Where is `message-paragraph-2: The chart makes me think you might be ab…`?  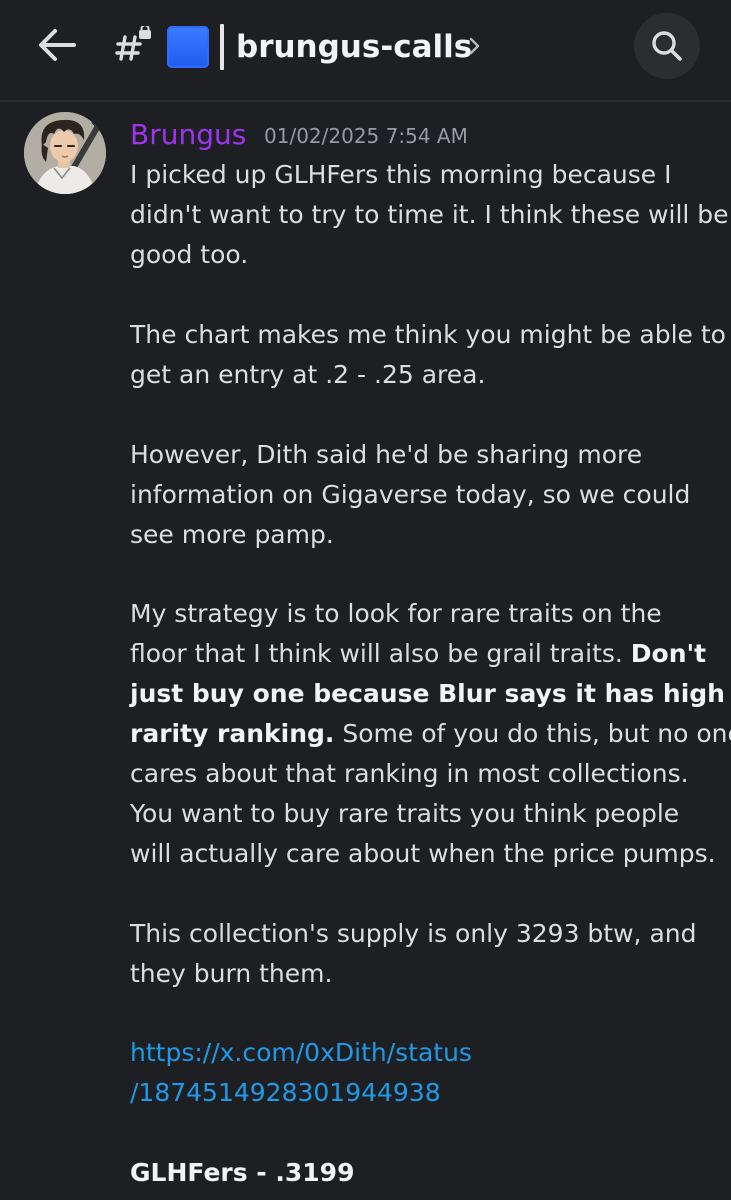 message-paragraph-2: The chart makes me think you might be ab… is located at coordinates (428, 355).